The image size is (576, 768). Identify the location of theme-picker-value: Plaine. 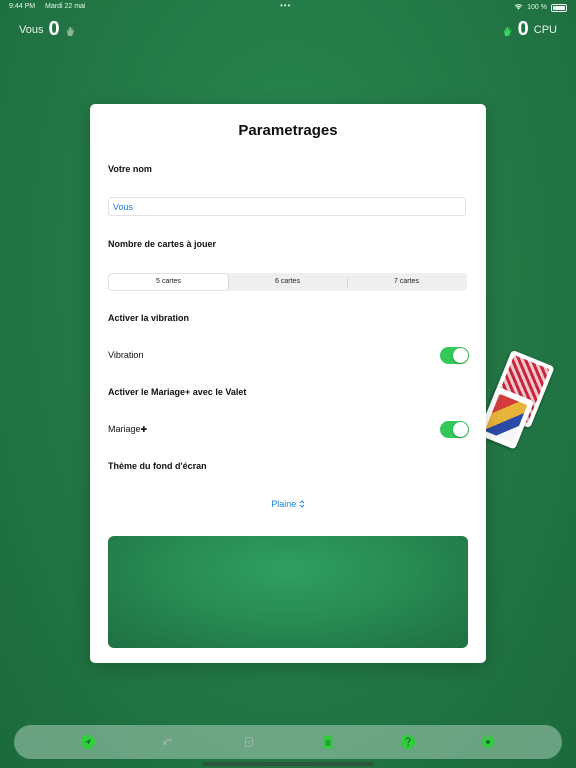
(284, 504).